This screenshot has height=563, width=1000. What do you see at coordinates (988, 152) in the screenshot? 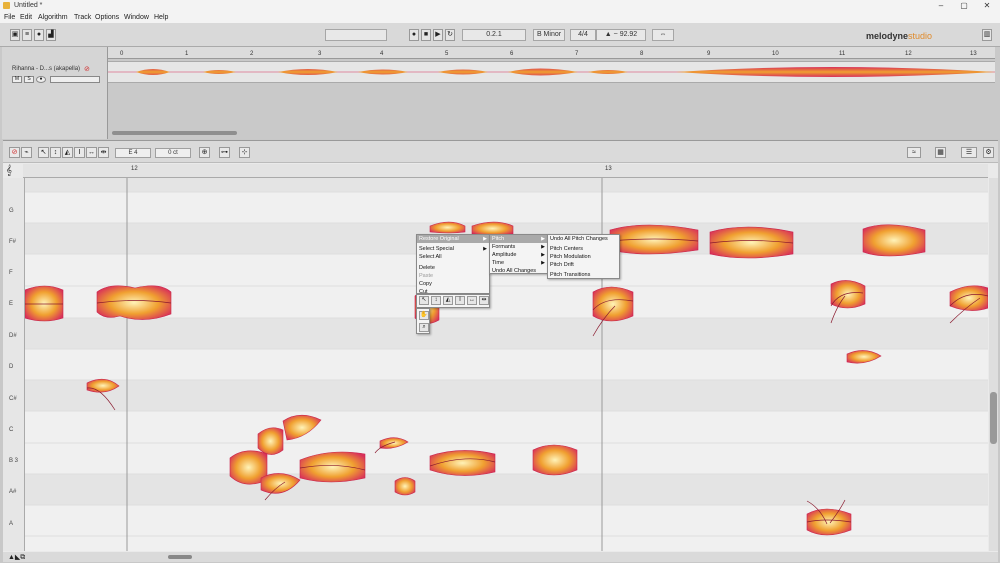
I see `settings-icon: ⚙` at bounding box center [988, 152].